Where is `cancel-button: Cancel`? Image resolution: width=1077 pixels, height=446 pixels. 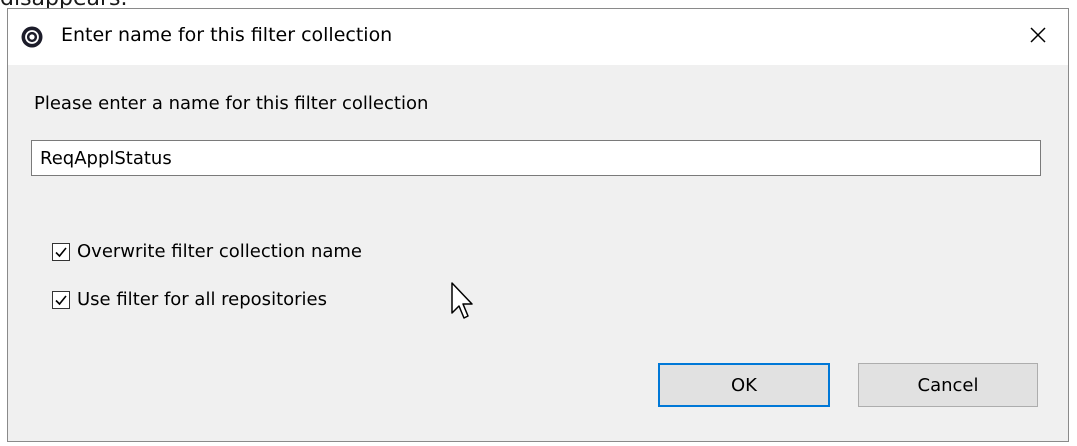
cancel-button: Cancel is located at coordinates (948, 385).